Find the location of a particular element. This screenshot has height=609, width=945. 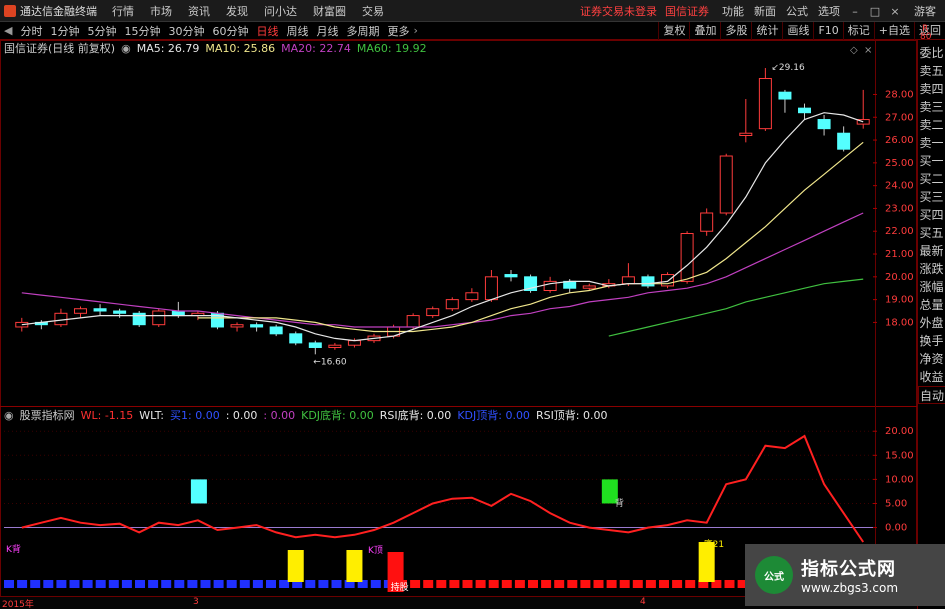

watermark-title: 指标公式网 is located at coordinates (848, 569).